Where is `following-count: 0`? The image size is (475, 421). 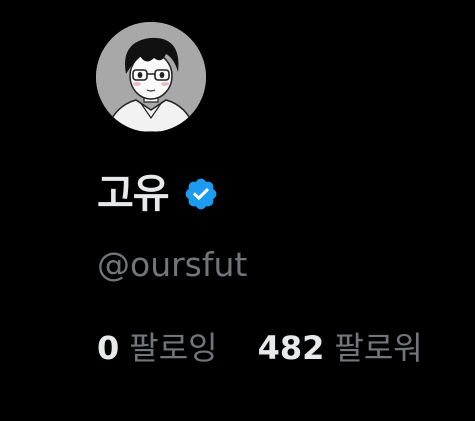 following-count: 0 is located at coordinates (108, 348).